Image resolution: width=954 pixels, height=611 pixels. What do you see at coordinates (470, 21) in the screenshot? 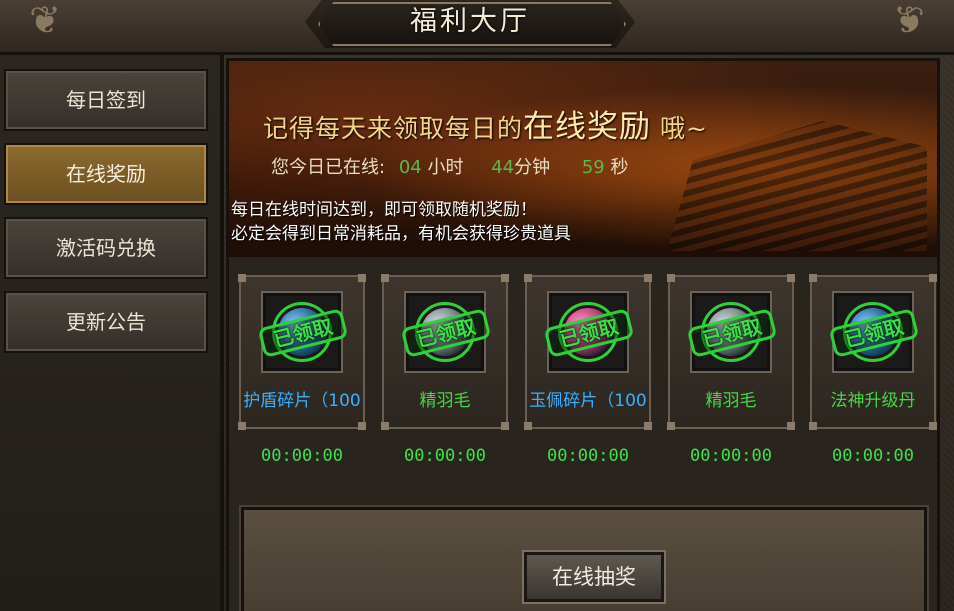
I see `window-title: 福利大厅` at bounding box center [470, 21].